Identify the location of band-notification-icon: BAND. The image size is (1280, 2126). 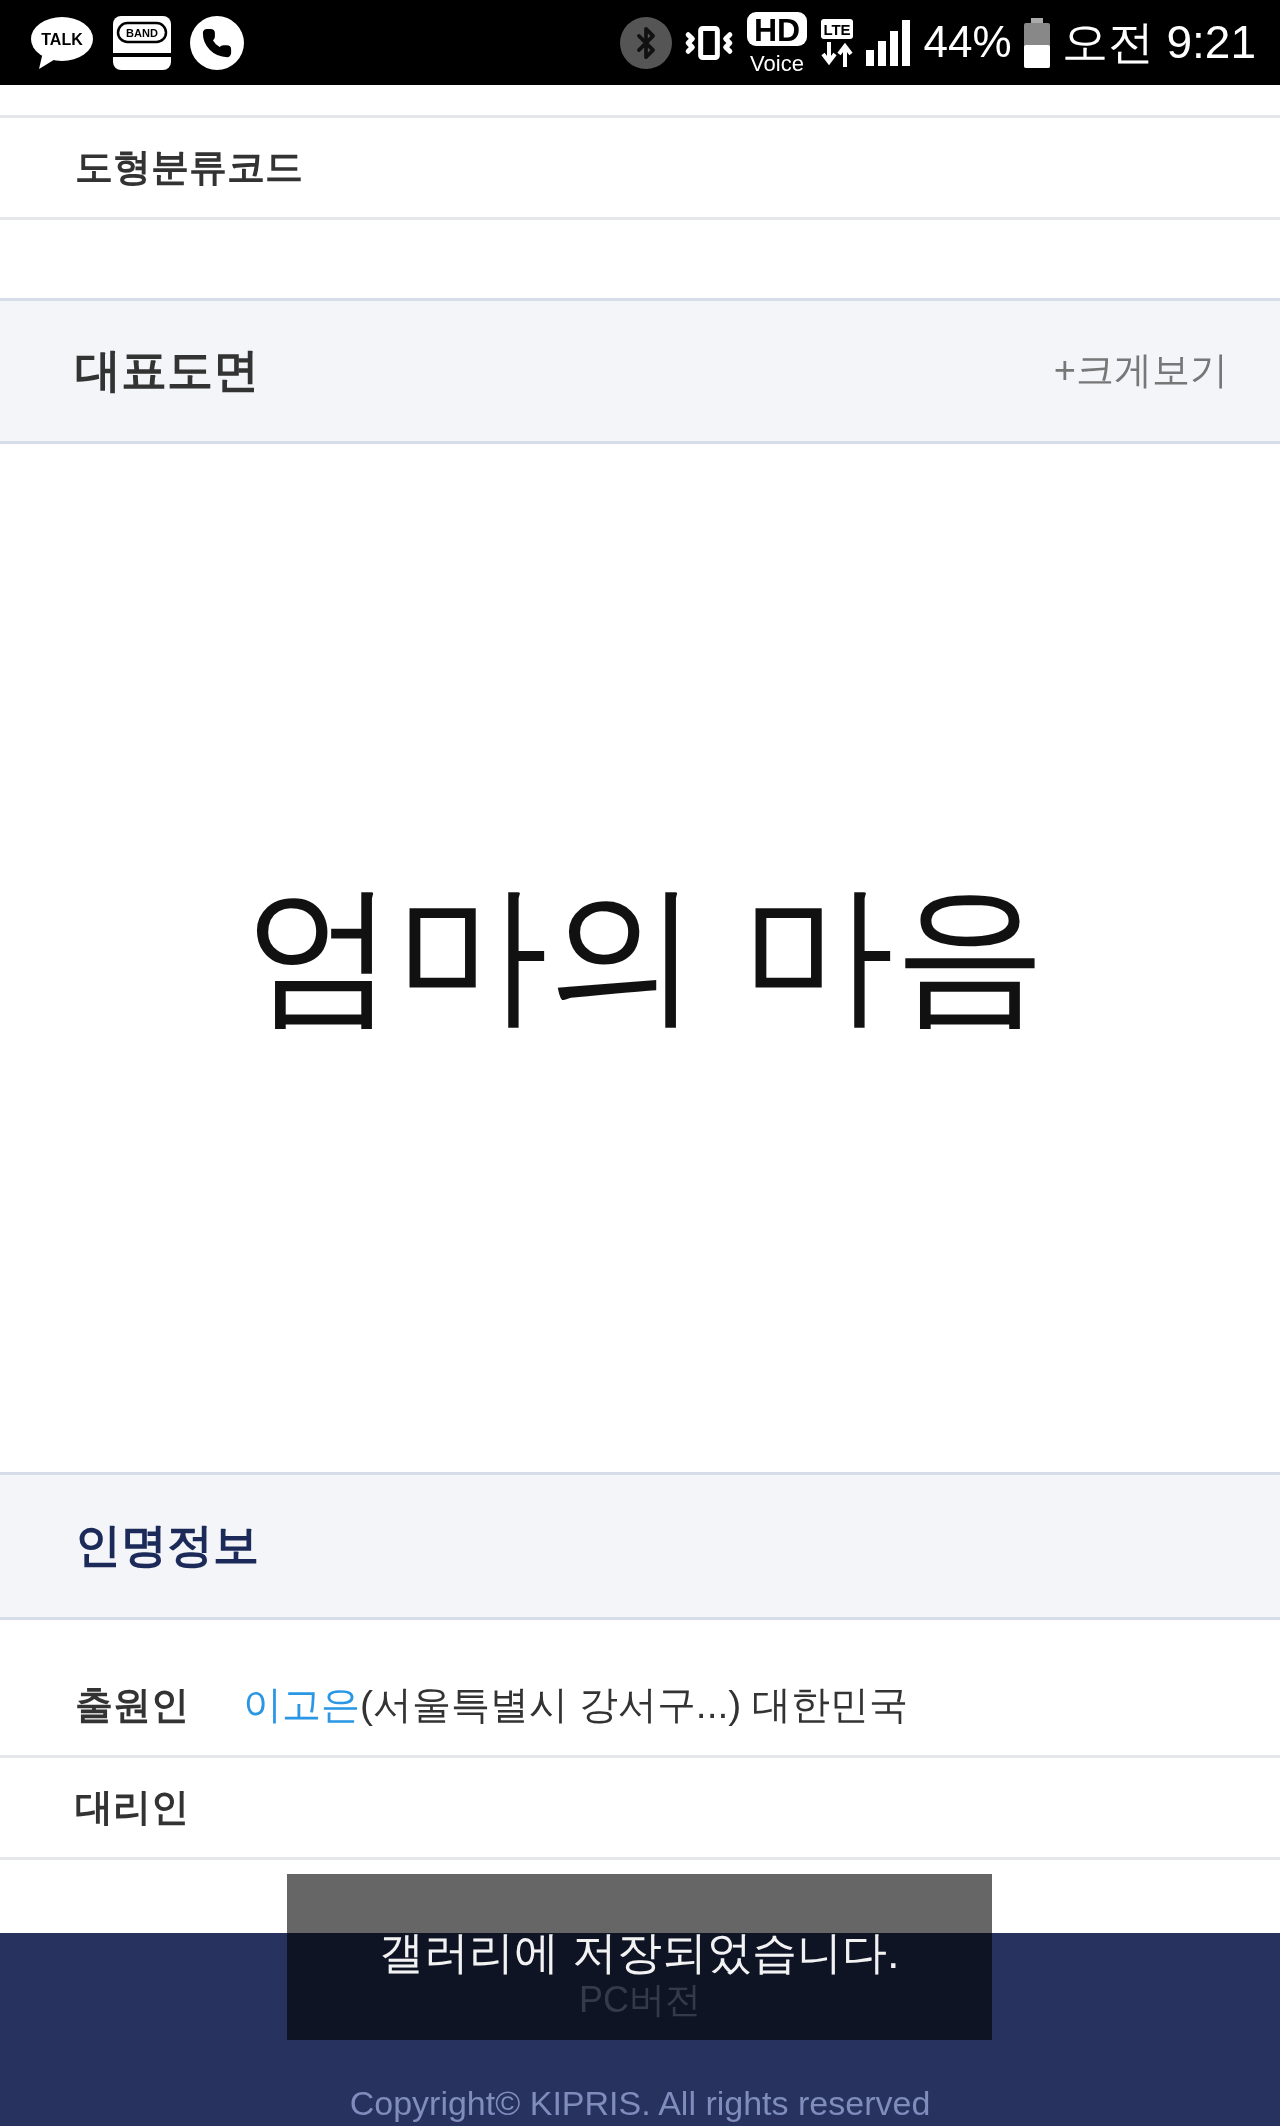
(142, 42).